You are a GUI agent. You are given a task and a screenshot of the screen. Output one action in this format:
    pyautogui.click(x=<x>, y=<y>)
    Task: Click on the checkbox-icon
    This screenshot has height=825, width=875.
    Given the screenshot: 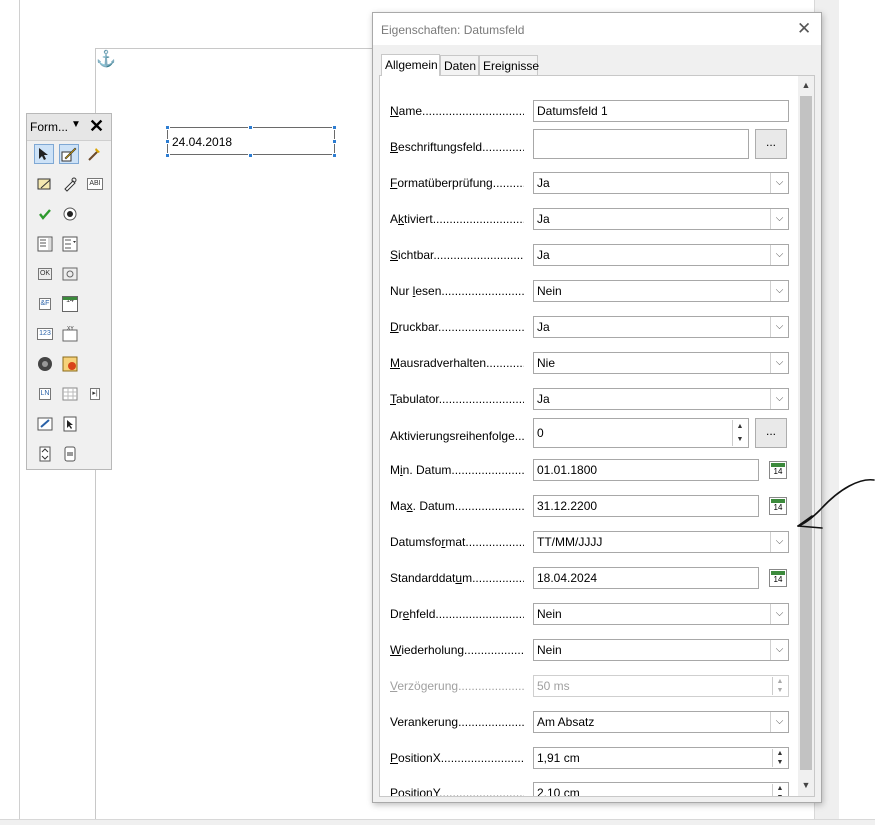 What is the action you would take?
    pyautogui.click(x=45, y=214)
    